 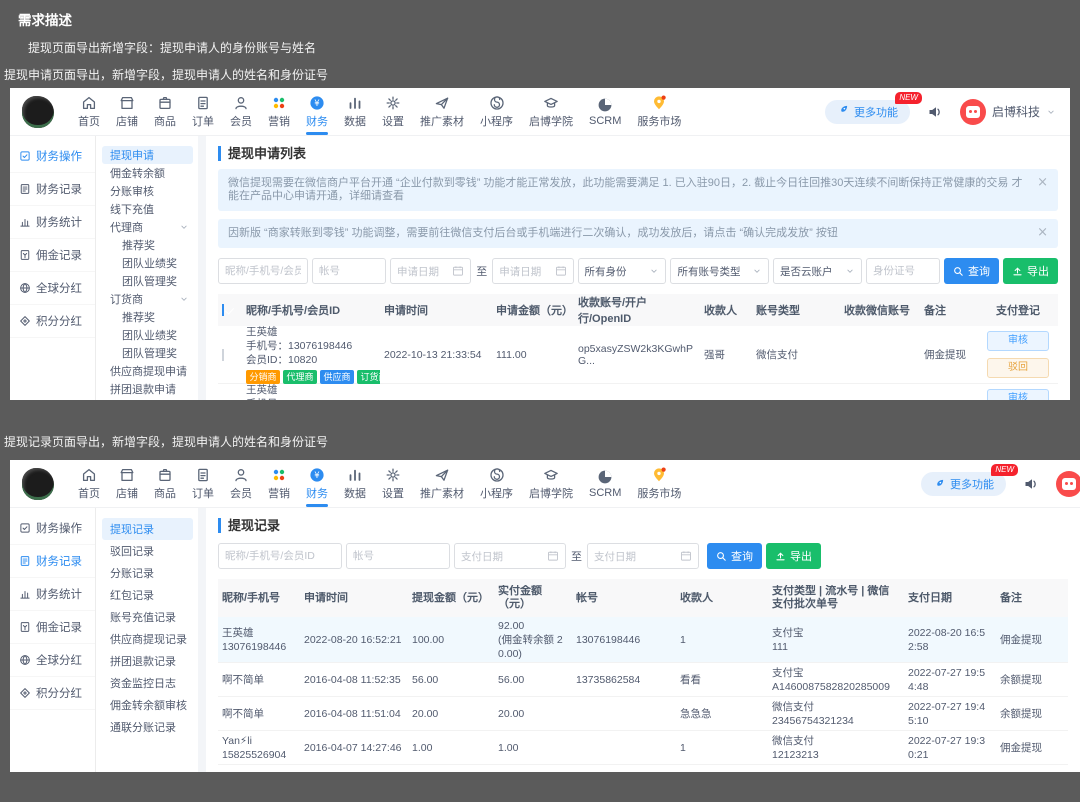 What do you see at coordinates (59, 595) in the screenshot?
I see `sidebar-category-label: 财务统计` at bounding box center [59, 595].